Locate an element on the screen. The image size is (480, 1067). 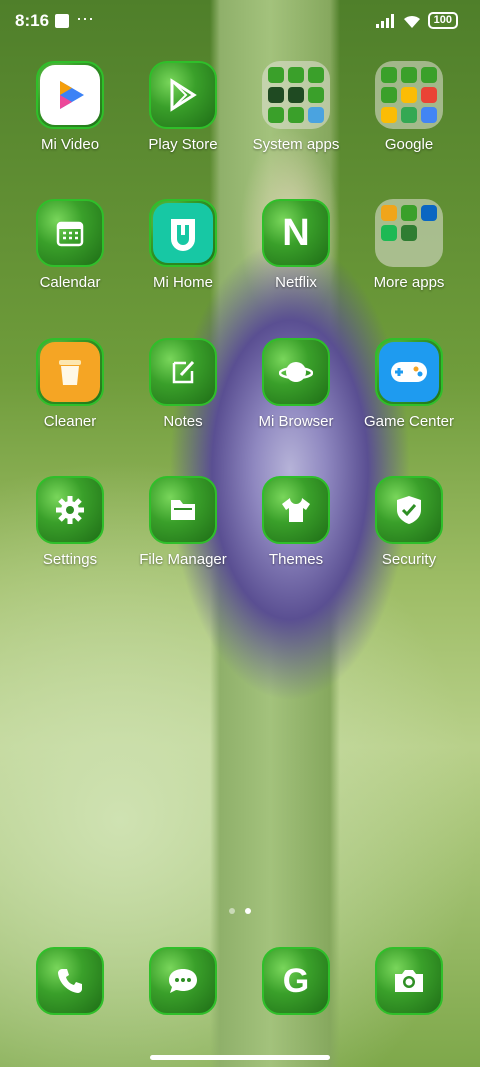
messages-icon is located at coordinates (183, 981).